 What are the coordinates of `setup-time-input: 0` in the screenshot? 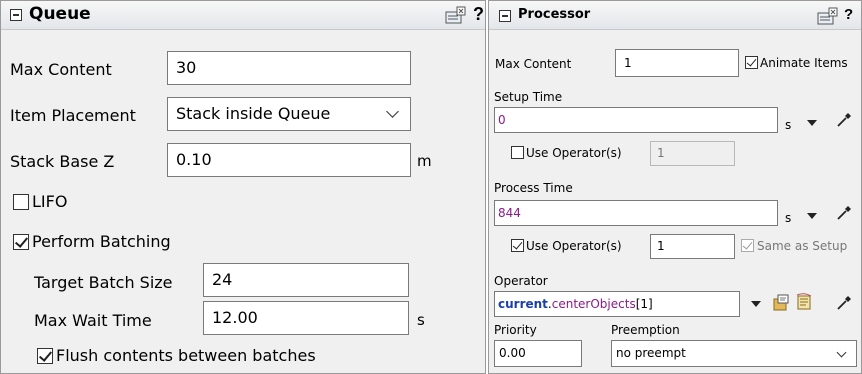 It's located at (636, 120).